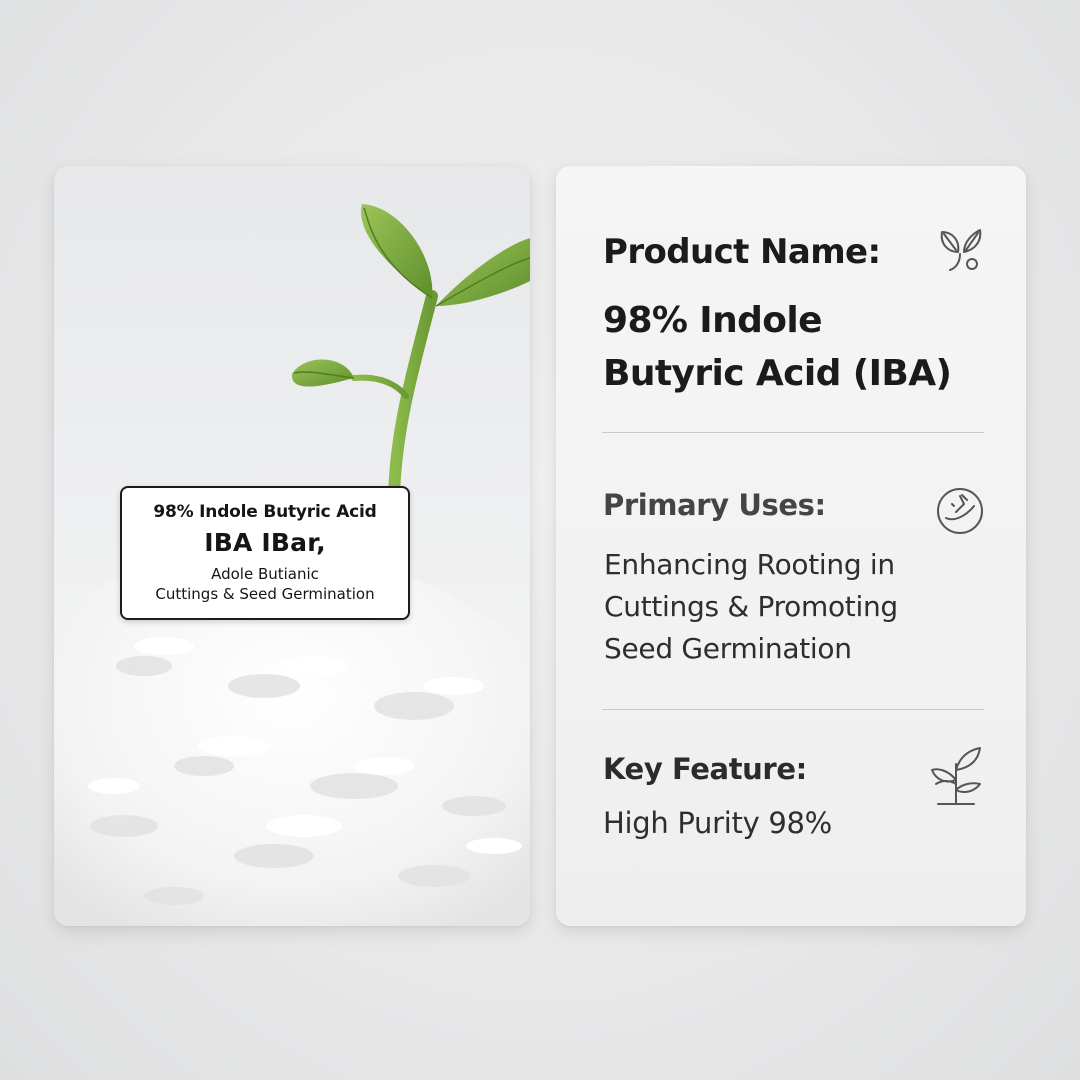 This screenshot has height=1080, width=1080. What do you see at coordinates (956, 776) in the screenshot?
I see `sprout-icon` at bounding box center [956, 776].